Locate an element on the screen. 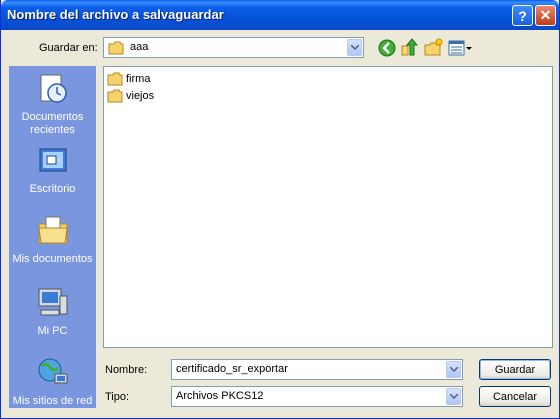 Image resolution: width=560 pixels, height=419 pixels. cancel-button: Cancelar is located at coordinates (515, 396).